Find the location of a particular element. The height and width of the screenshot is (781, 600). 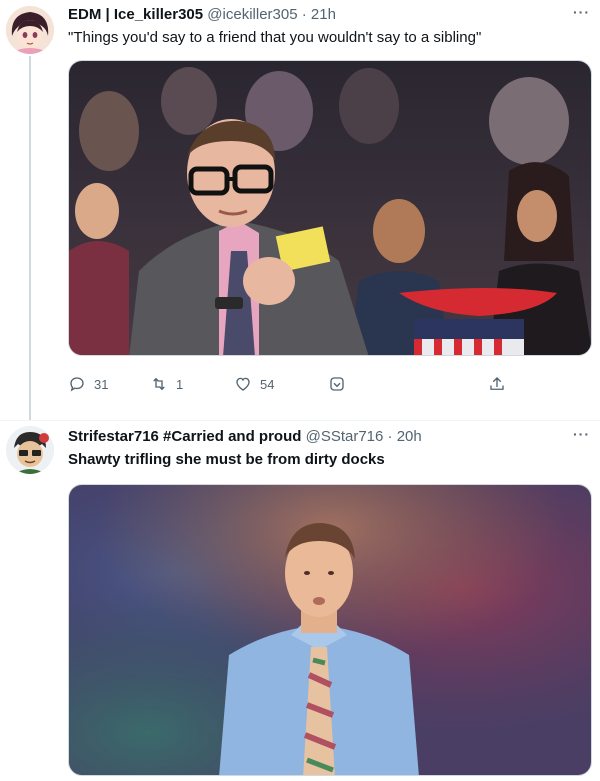

moment-icon is located at coordinates (337, 384).